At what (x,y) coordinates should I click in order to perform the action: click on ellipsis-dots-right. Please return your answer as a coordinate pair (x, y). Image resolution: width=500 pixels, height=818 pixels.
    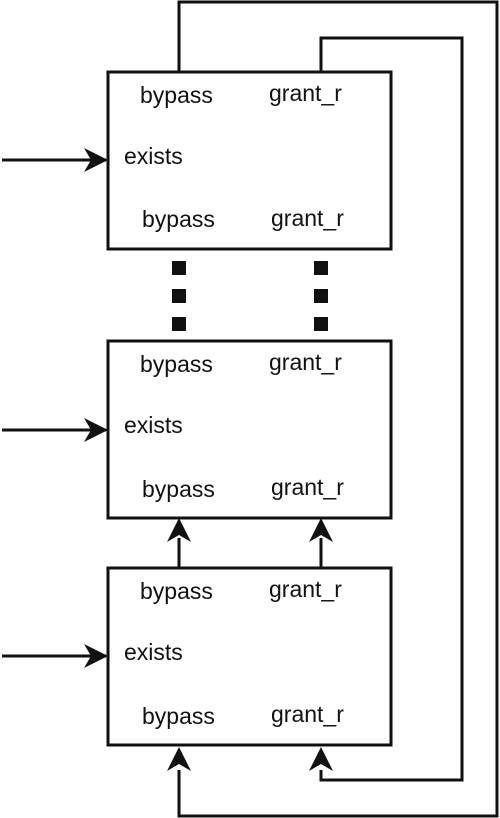
    Looking at the image, I should click on (321, 296).